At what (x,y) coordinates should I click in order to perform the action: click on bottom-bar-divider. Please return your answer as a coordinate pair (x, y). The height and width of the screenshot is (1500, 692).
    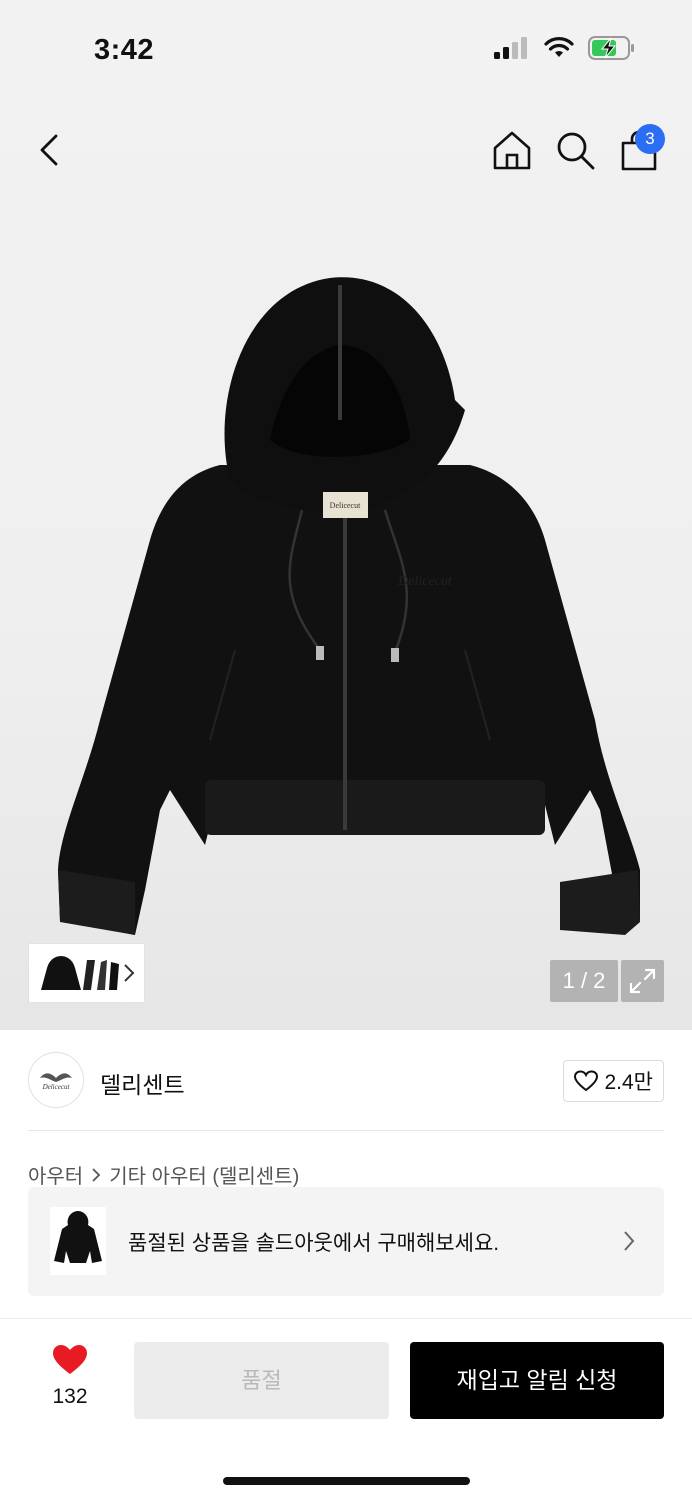
    Looking at the image, I should click on (346, 1318).